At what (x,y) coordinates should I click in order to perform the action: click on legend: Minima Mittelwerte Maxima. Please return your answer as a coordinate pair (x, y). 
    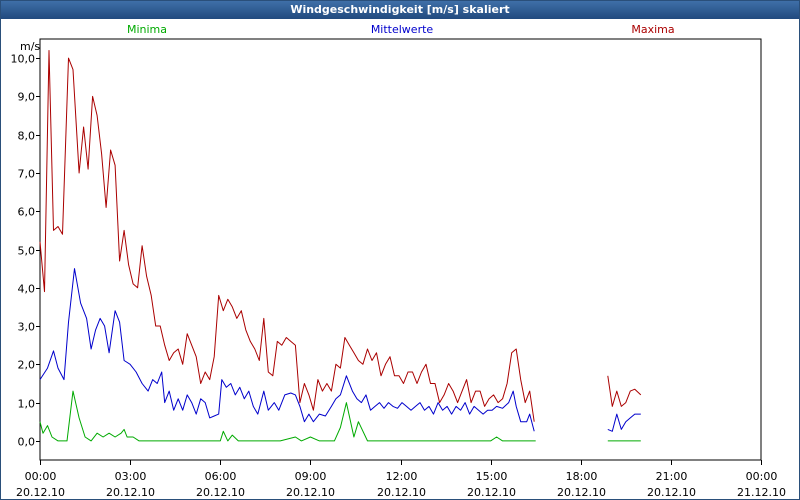
    Looking at the image, I should click on (401, 29).